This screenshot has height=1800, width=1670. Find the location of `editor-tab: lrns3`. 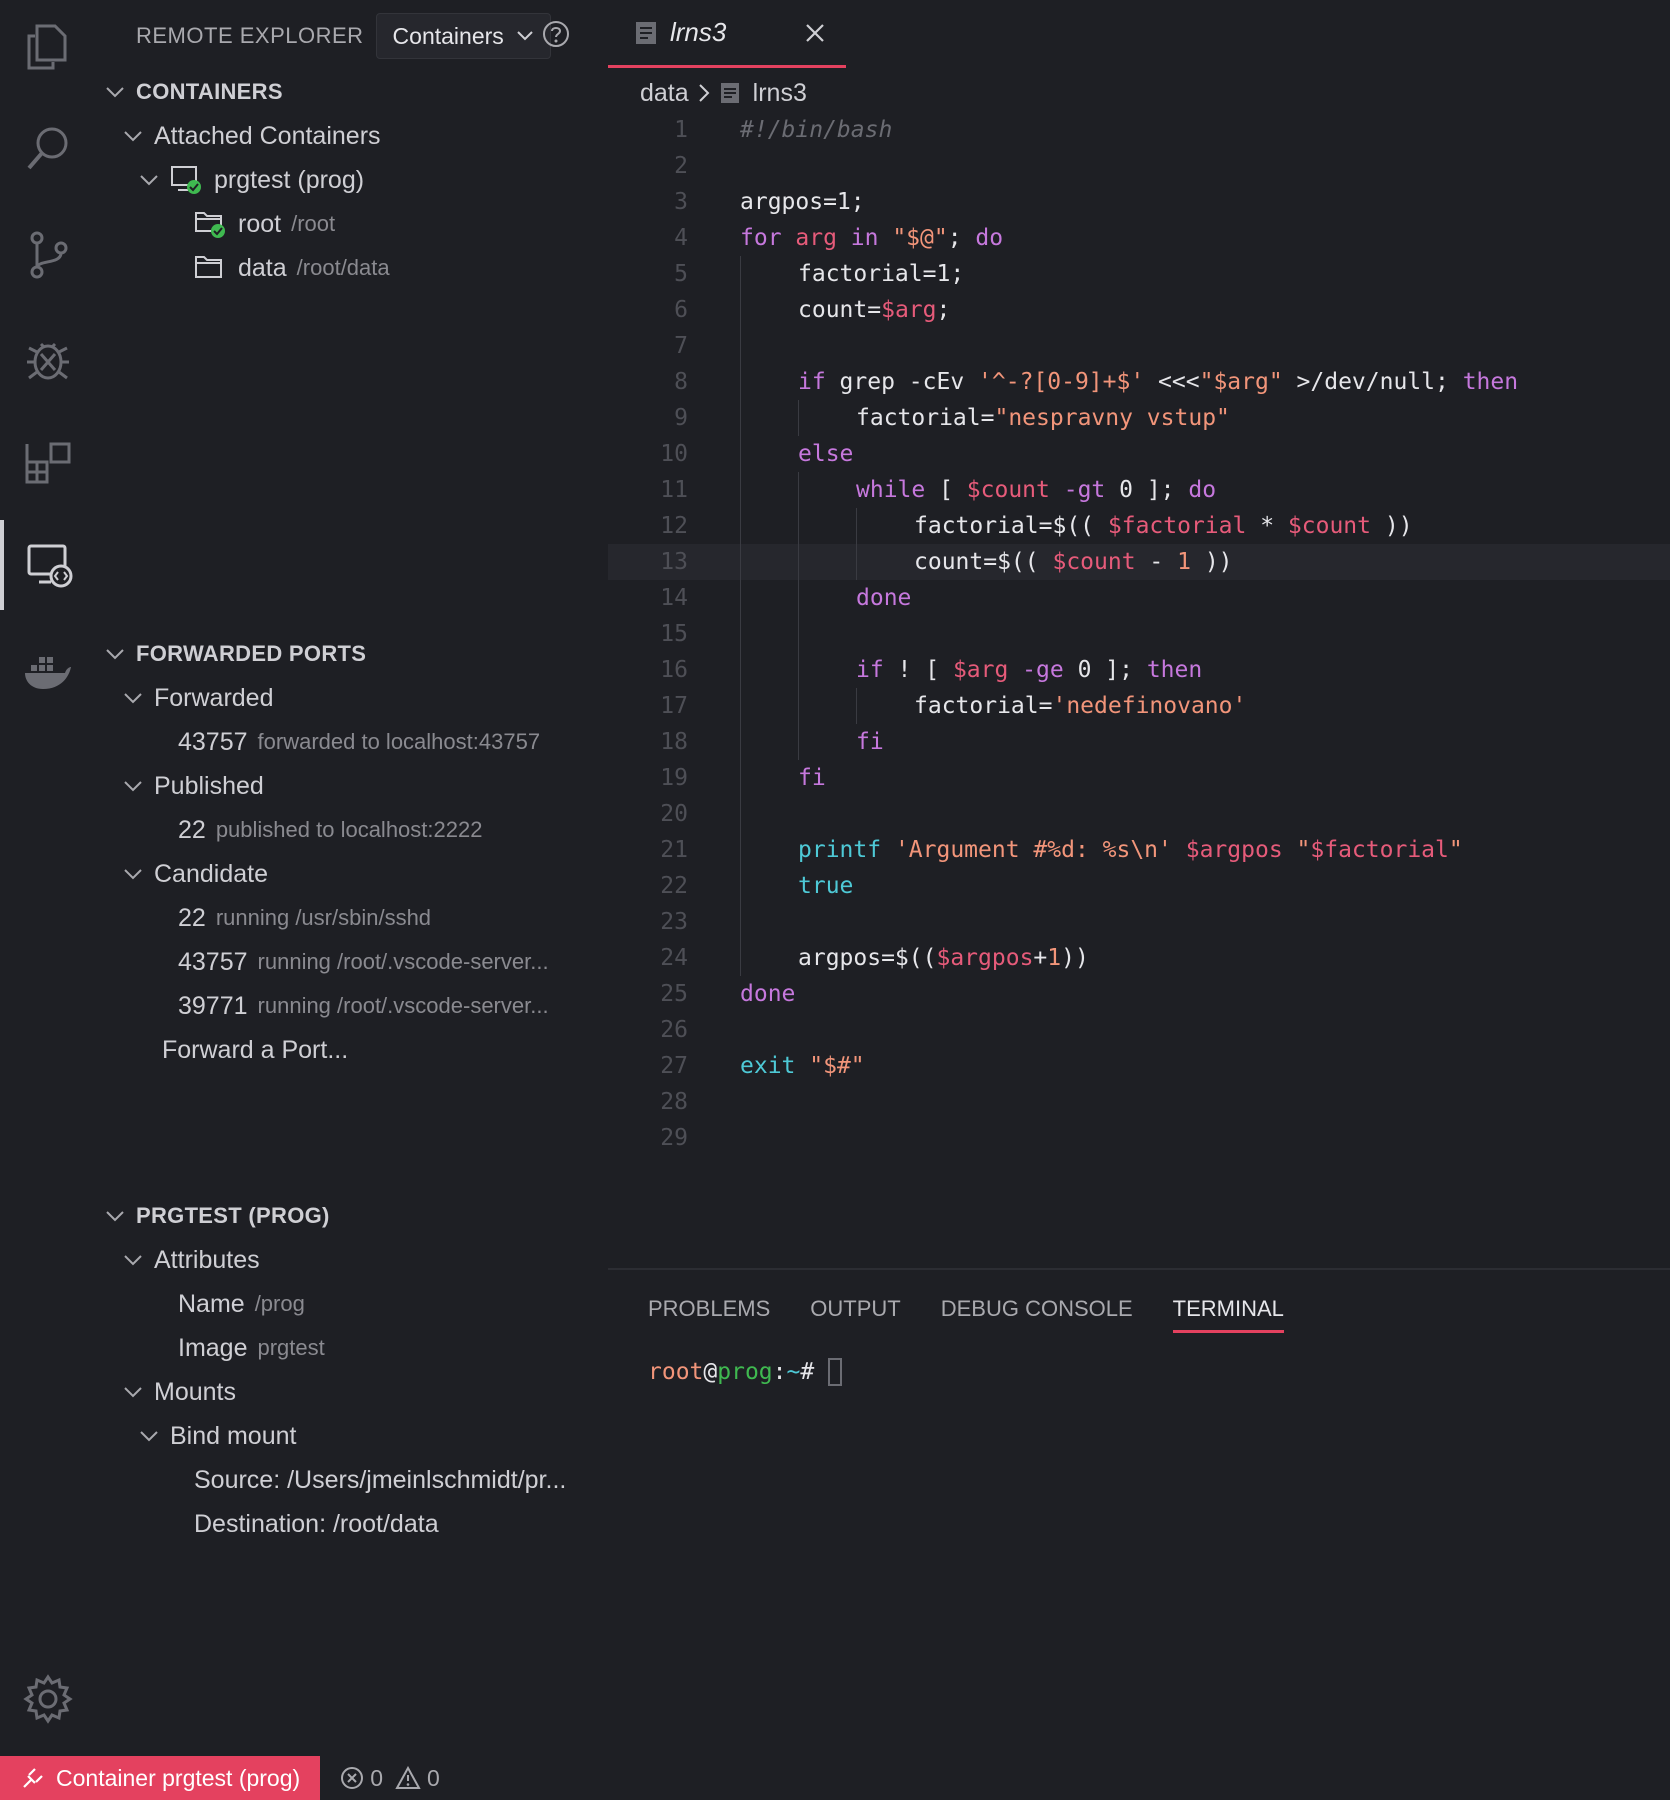

editor-tab: lrns3 is located at coordinates (727, 34).